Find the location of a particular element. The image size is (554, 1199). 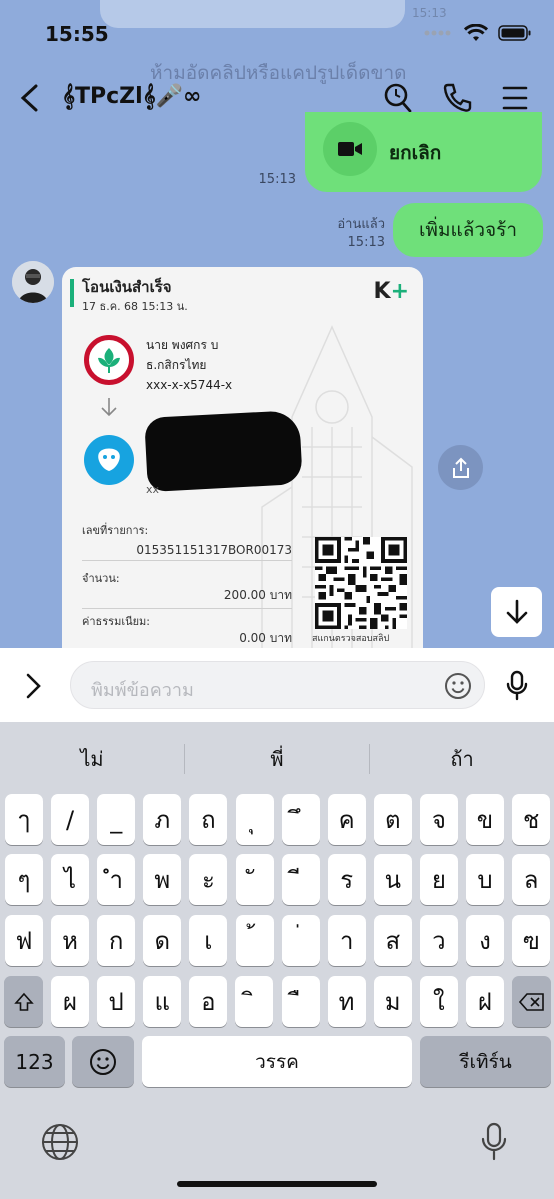

key-row4-5: ิ is located at coordinates (254, 1001).